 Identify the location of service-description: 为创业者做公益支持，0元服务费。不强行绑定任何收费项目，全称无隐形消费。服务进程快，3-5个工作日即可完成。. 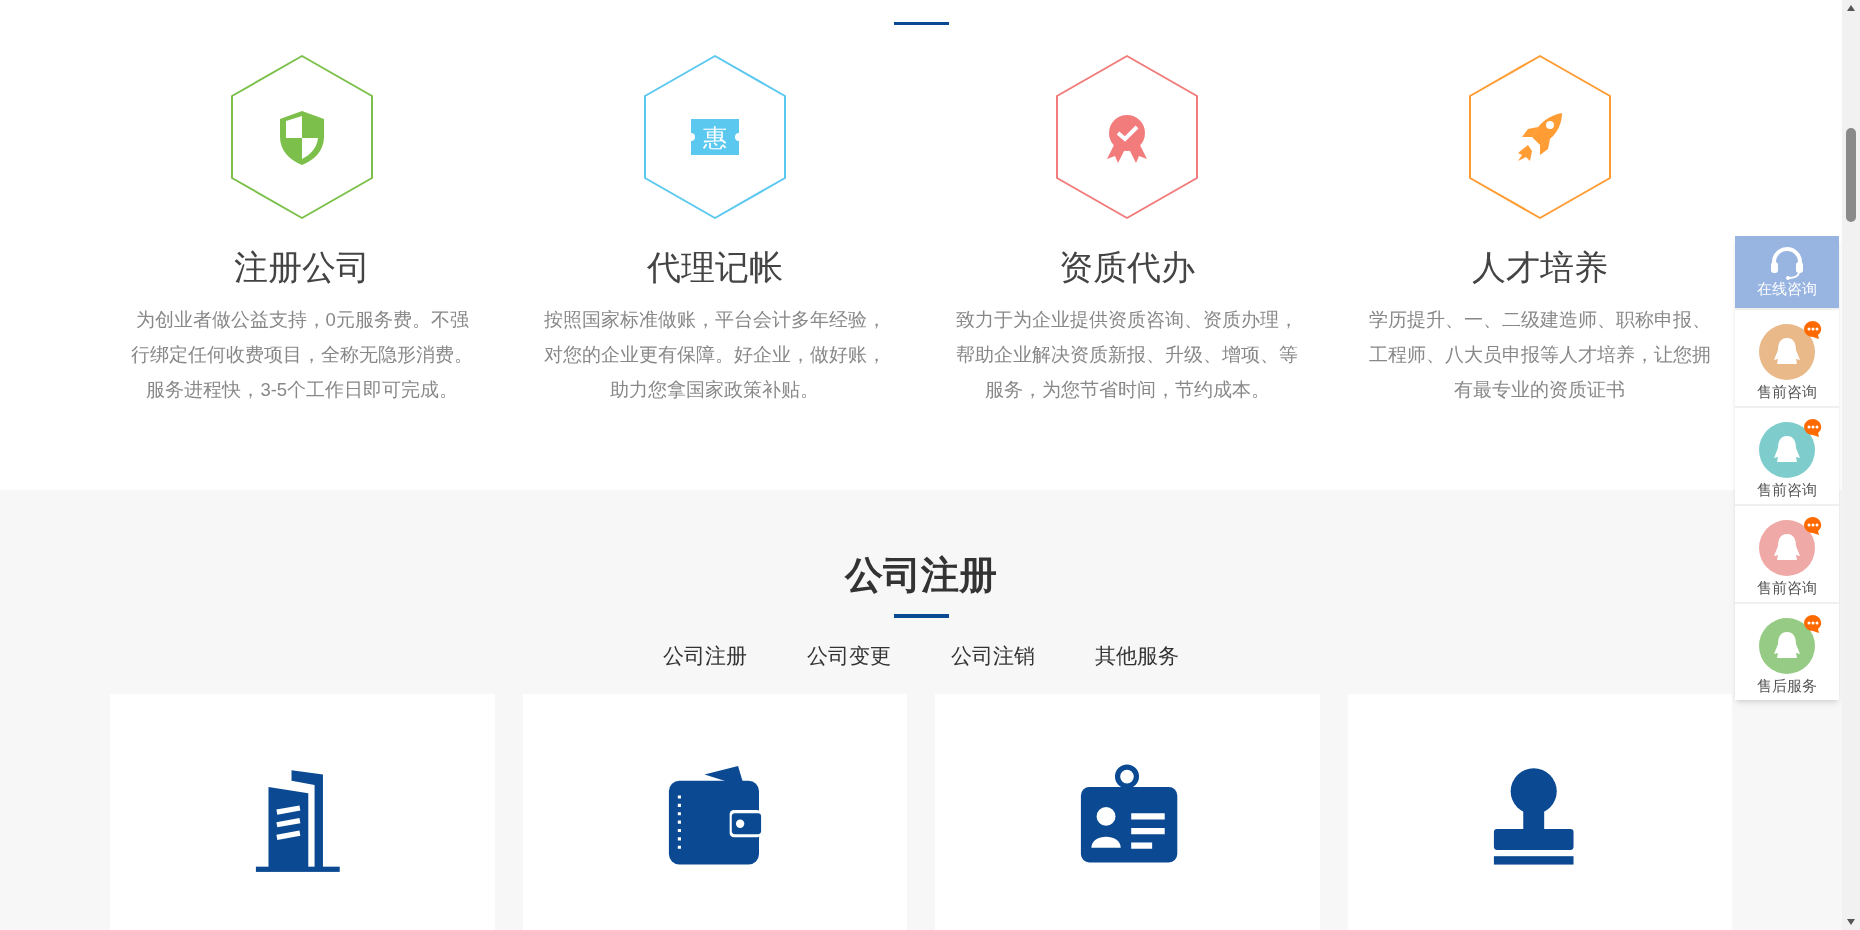
(302, 355).